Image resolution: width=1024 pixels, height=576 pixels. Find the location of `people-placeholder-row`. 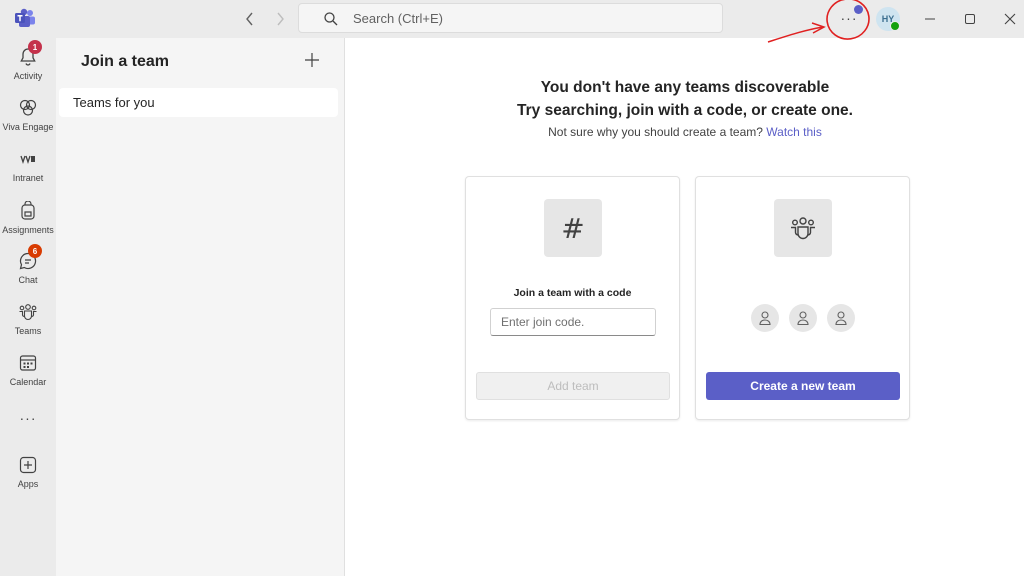

people-placeholder-row is located at coordinates (806, 318).